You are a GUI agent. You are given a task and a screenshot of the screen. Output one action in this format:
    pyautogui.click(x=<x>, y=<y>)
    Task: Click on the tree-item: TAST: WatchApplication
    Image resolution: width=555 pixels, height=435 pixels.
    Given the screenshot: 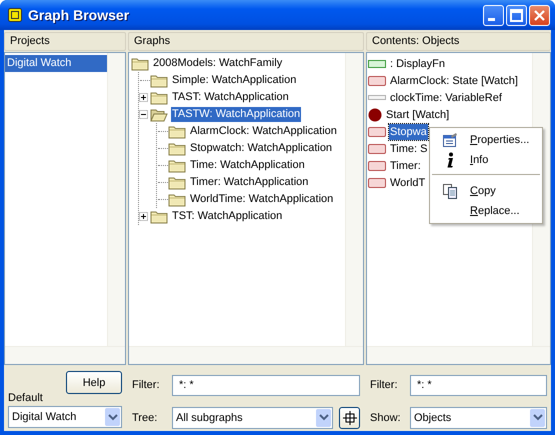 What is the action you would take?
    pyautogui.click(x=230, y=97)
    